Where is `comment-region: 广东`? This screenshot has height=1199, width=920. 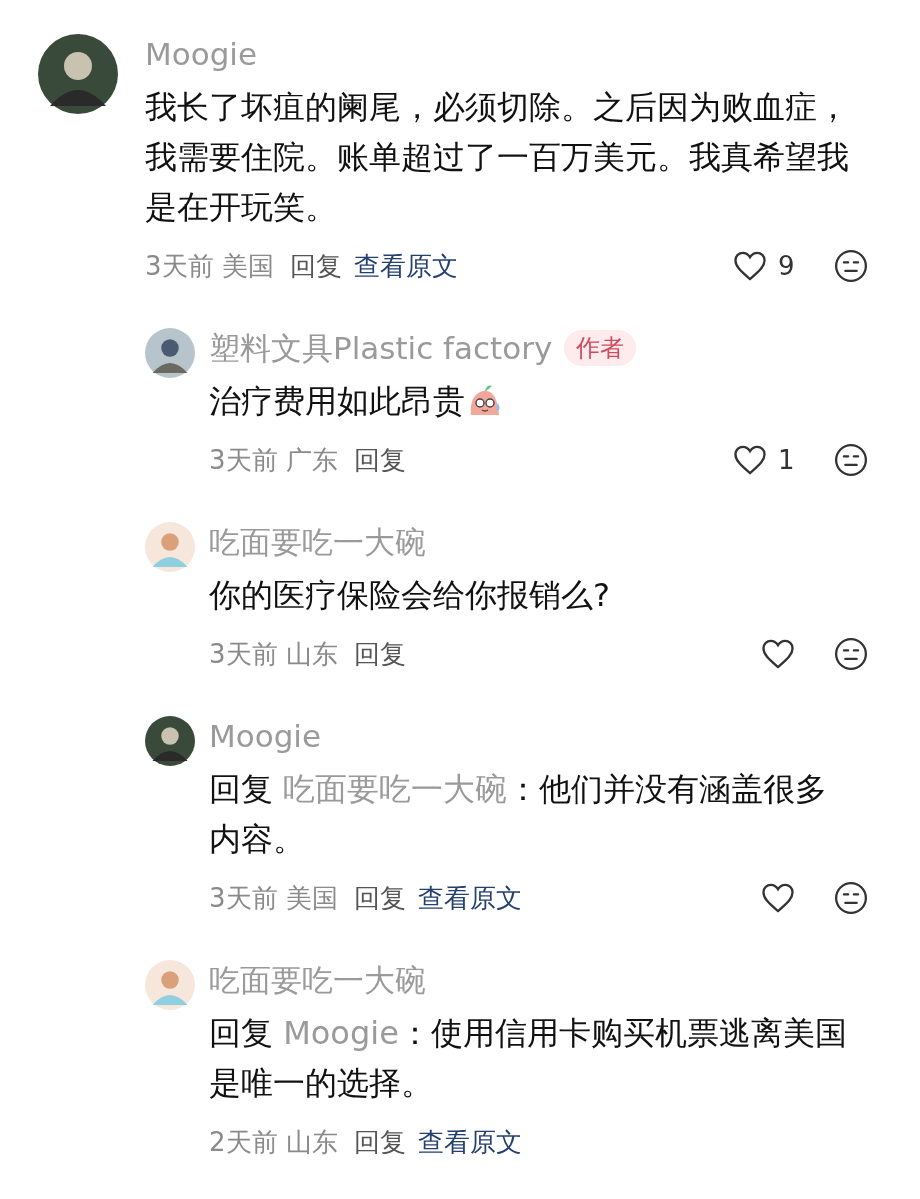 comment-region: 广东 is located at coordinates (311, 460).